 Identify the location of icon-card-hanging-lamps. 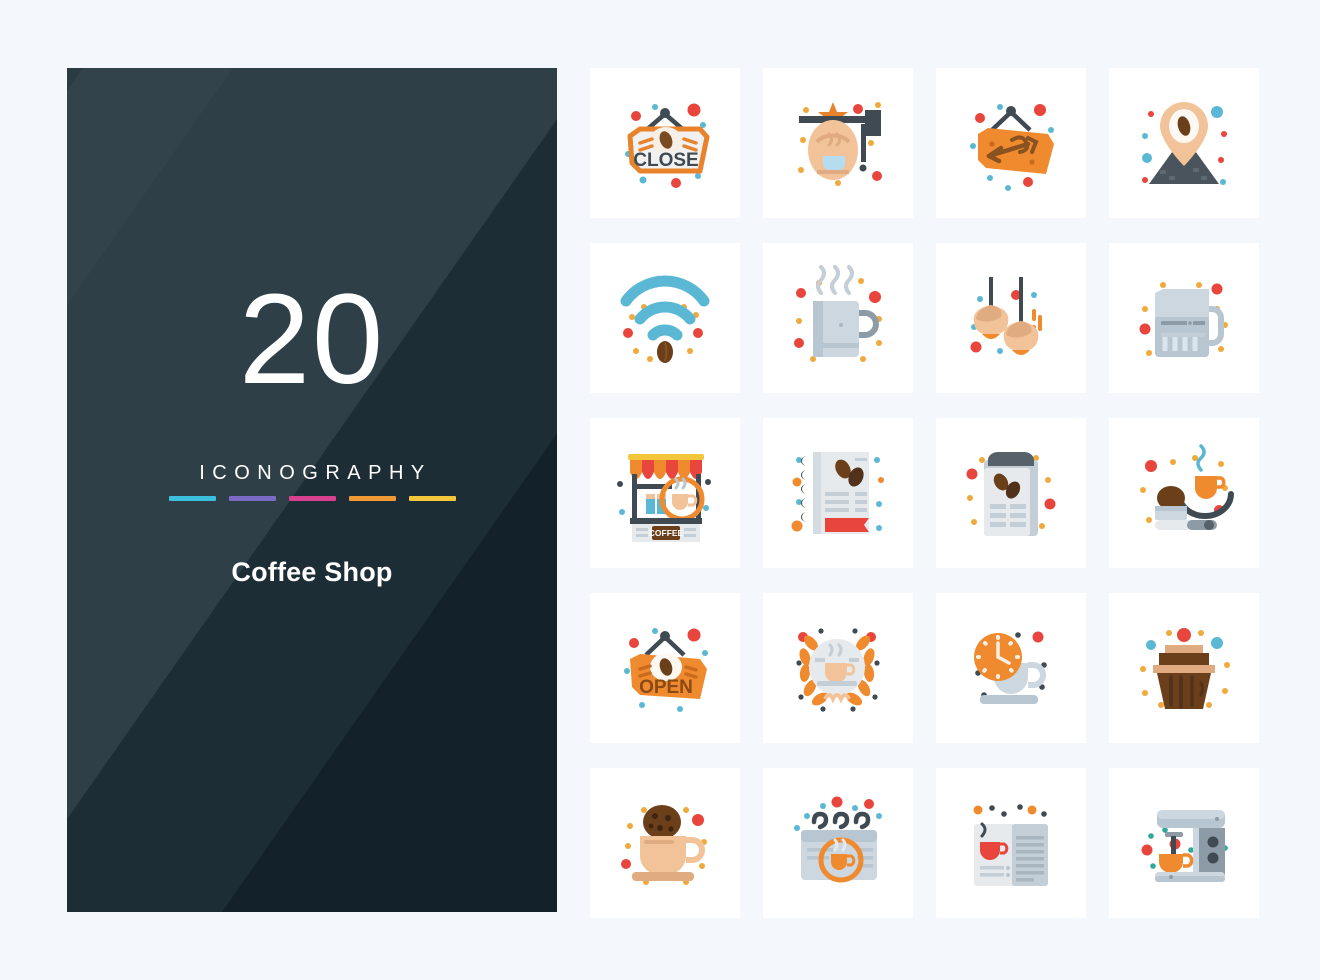
(1011, 318).